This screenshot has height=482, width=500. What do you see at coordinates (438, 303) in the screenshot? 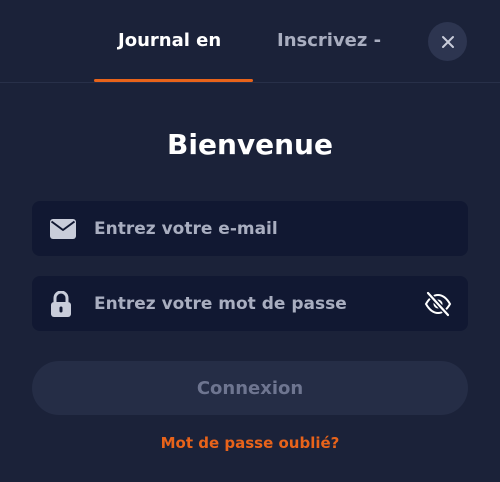
I see `eye-off-icon` at bounding box center [438, 303].